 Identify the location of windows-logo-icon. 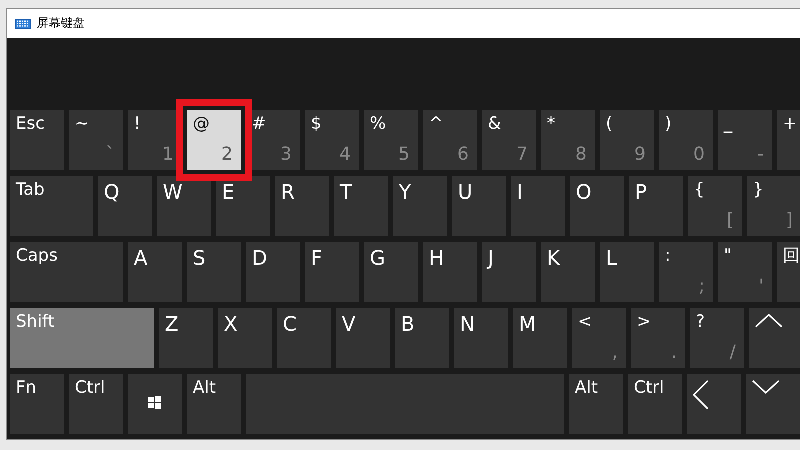
(154, 402).